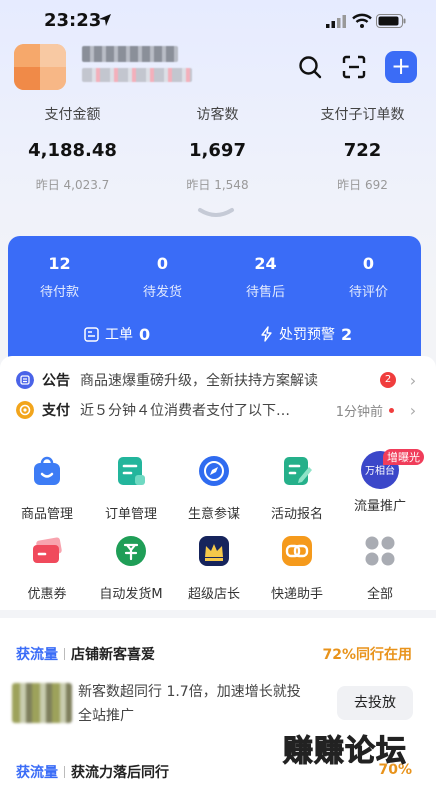 The width and height of the screenshot is (436, 785). Describe the element at coordinates (72, 185) in the screenshot. I see `stat-yesterday: 昨日 4,023.7` at that location.